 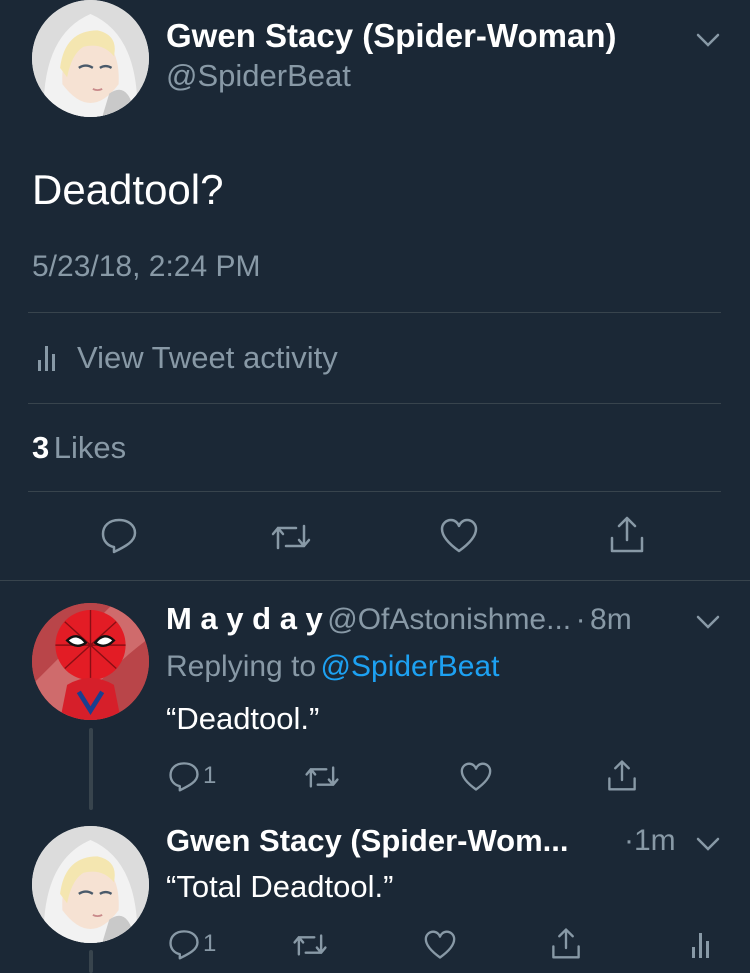 I want to click on reply-1-replying-to: Replying to @SpiderBeat, so click(x=332, y=667).